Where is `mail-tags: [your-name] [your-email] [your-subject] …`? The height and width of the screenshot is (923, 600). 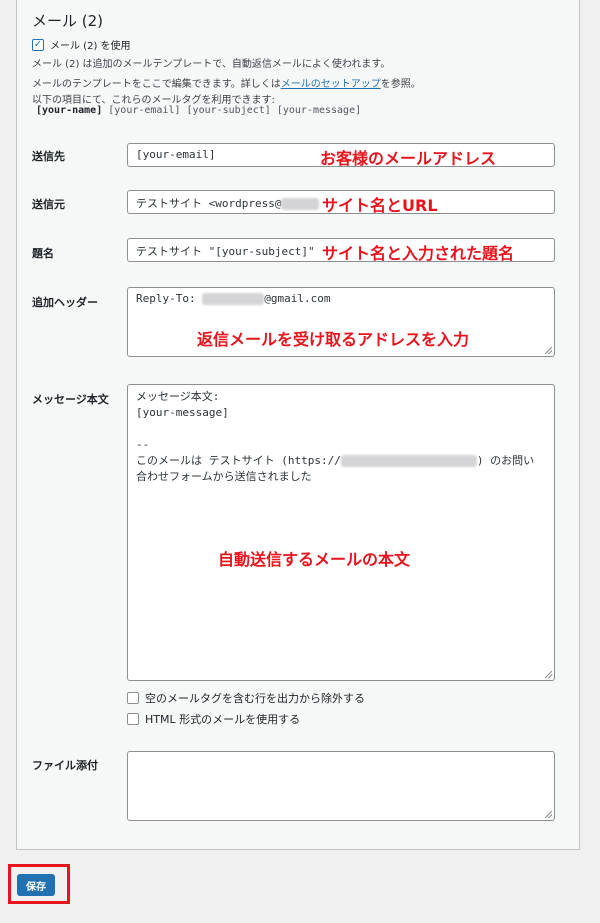
mail-tags: [your-name] [your-email] [your-subject] … is located at coordinates (198, 110).